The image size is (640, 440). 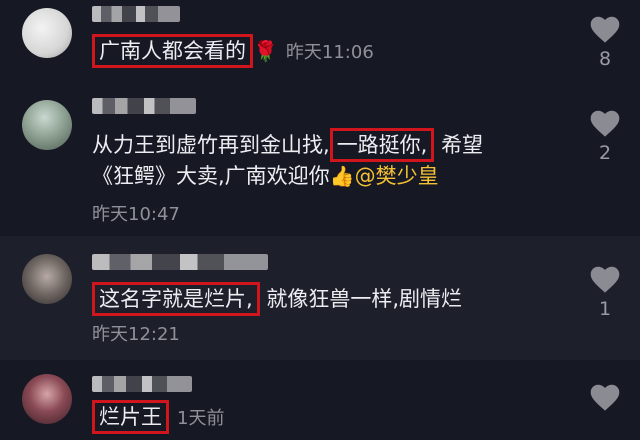 I want to click on like-count: 1, so click(x=605, y=309).